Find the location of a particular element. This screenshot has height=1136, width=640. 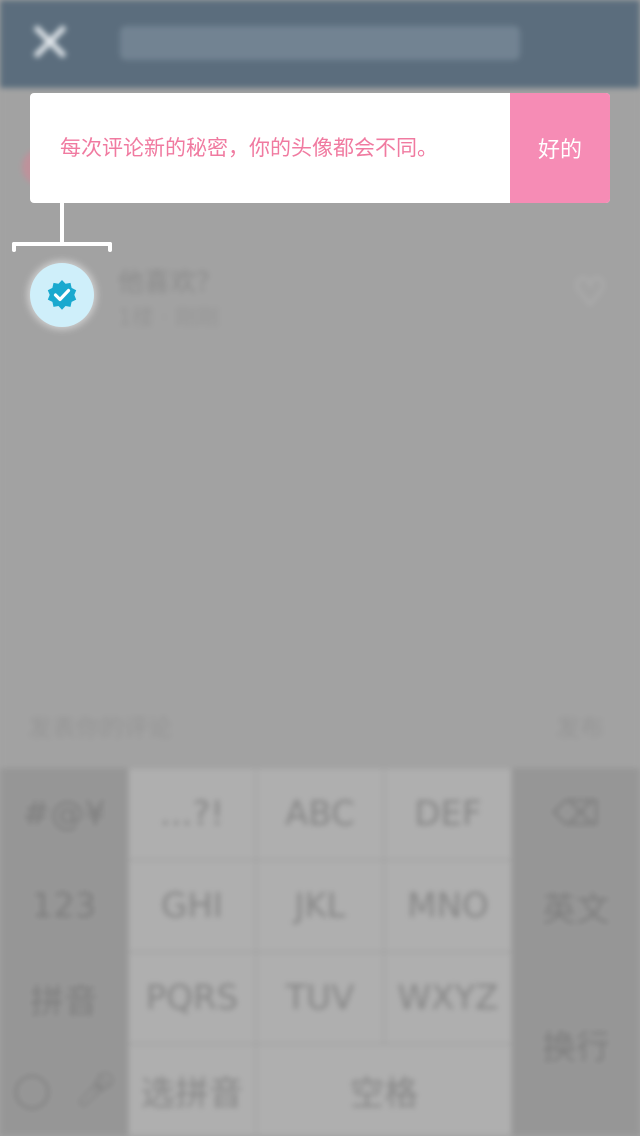

tip-message: 每次评论新的秘密，你的头像都会不同。 is located at coordinates (249, 148).